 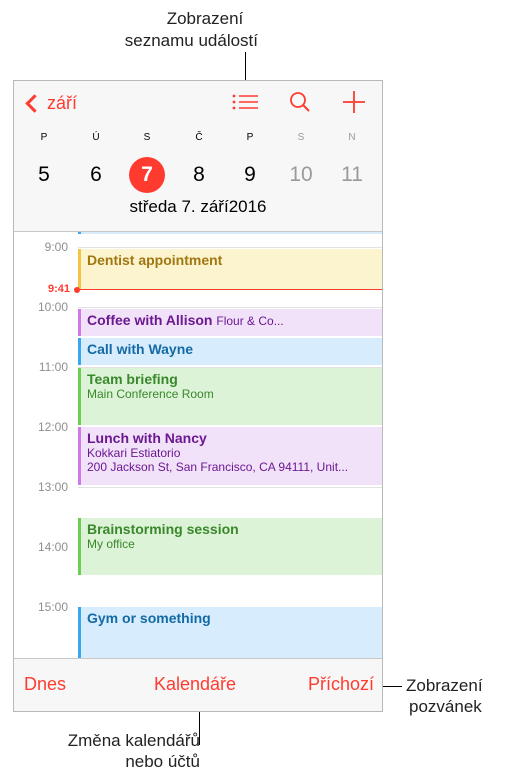 What do you see at coordinates (52, 487) in the screenshot?
I see `hour-label: 13:00` at bounding box center [52, 487].